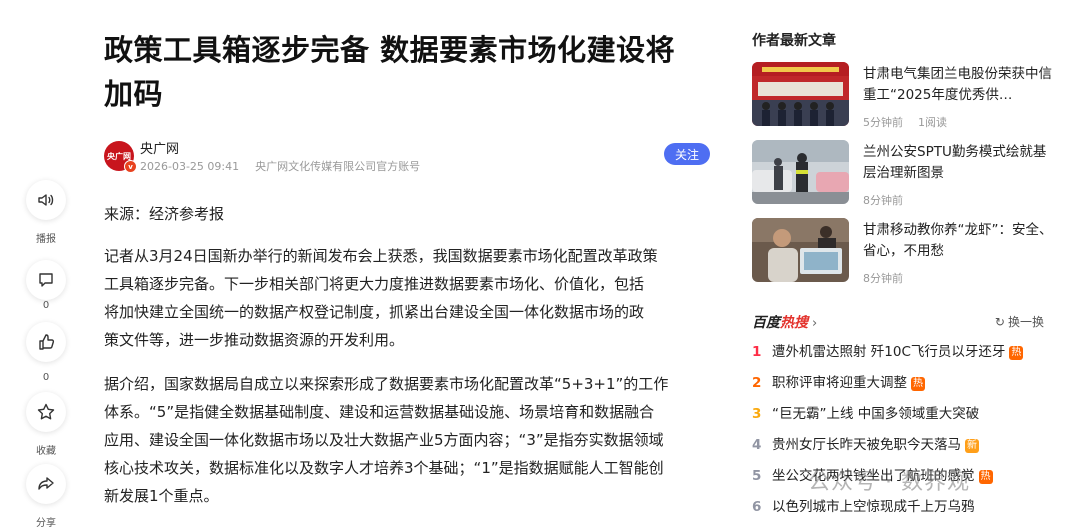 The image size is (1080, 529). I want to click on hot-rank: 6, so click(757, 507).